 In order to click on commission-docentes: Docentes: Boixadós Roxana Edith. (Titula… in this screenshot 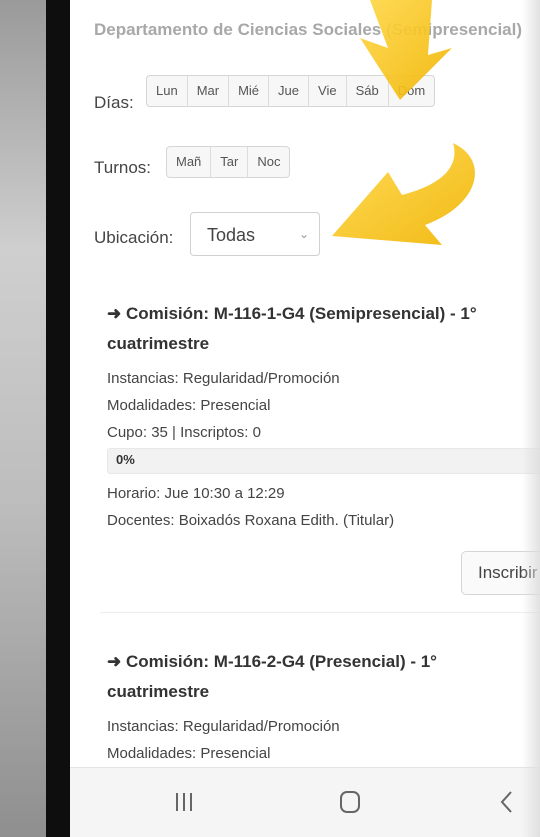, I will do `click(251, 520)`.